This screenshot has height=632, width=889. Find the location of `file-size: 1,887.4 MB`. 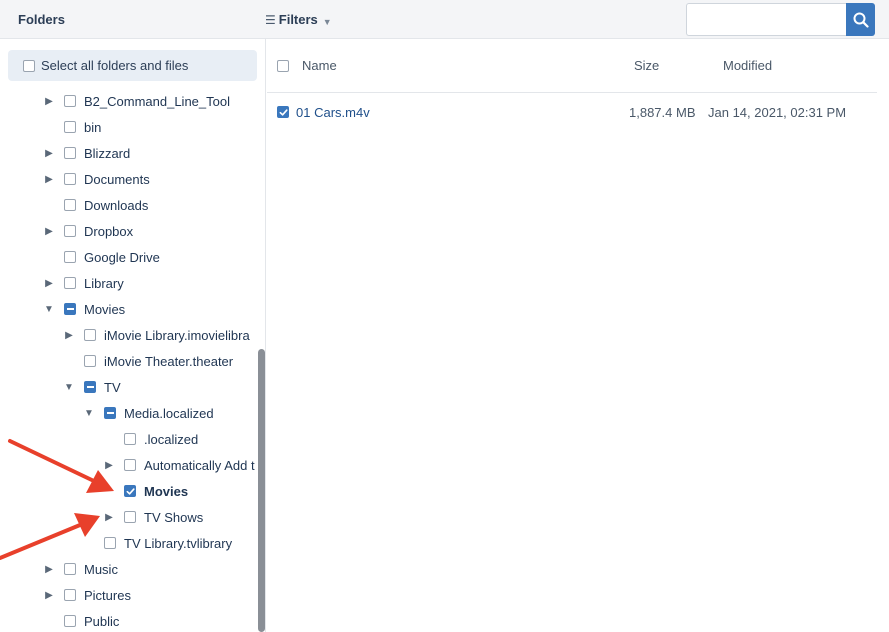

file-size: 1,887.4 MB is located at coordinates (662, 112).